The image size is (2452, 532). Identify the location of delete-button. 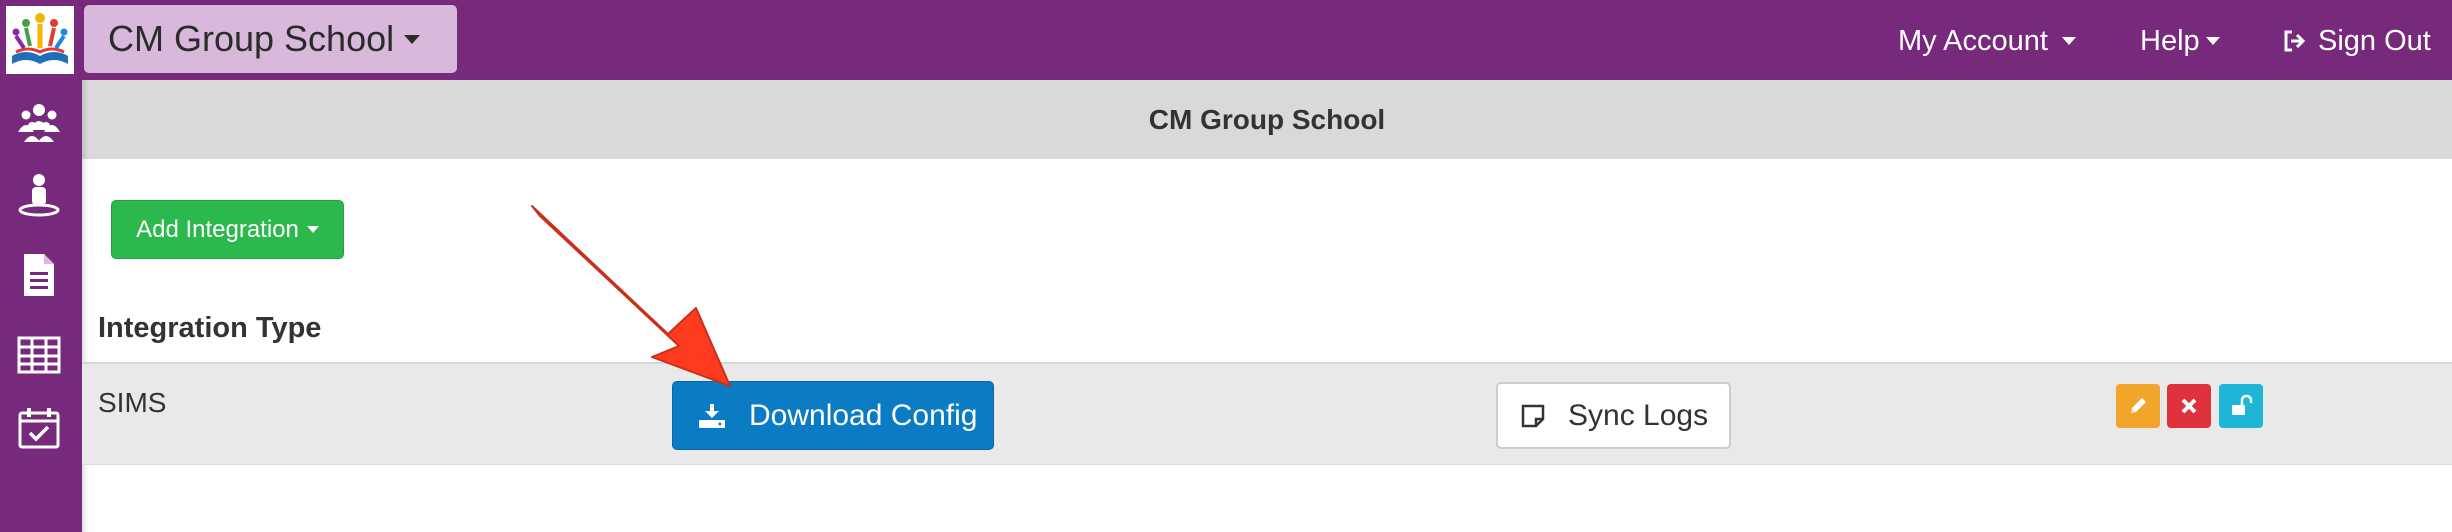
(2189, 406).